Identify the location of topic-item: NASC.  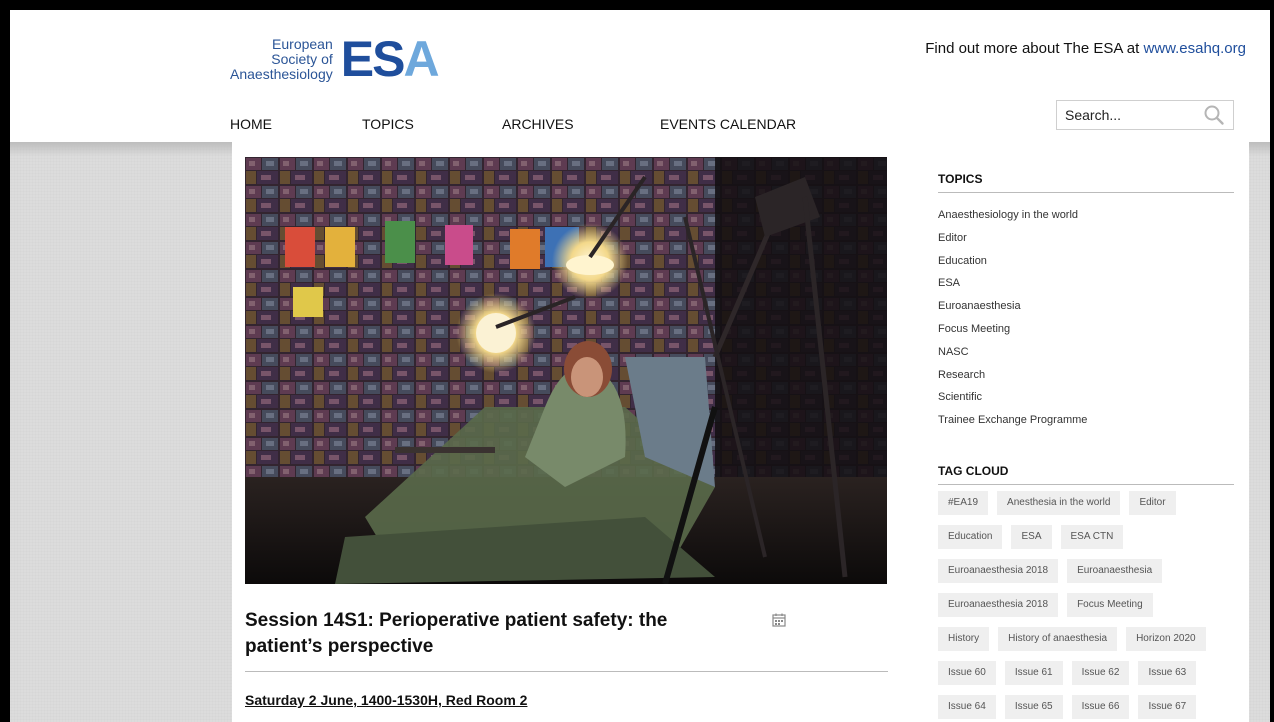
(1012, 352).